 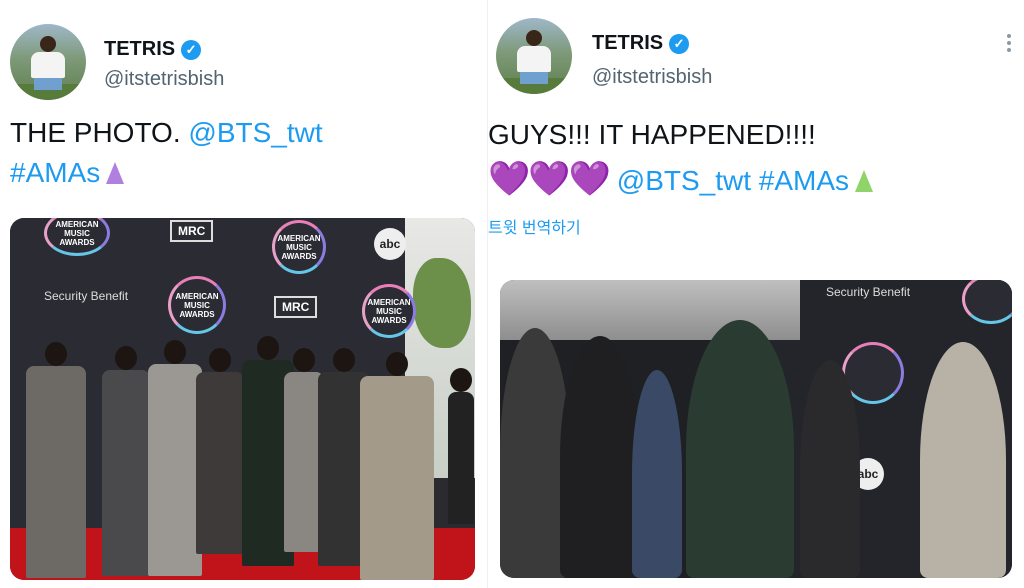 I want to click on tree, so click(x=442, y=303).